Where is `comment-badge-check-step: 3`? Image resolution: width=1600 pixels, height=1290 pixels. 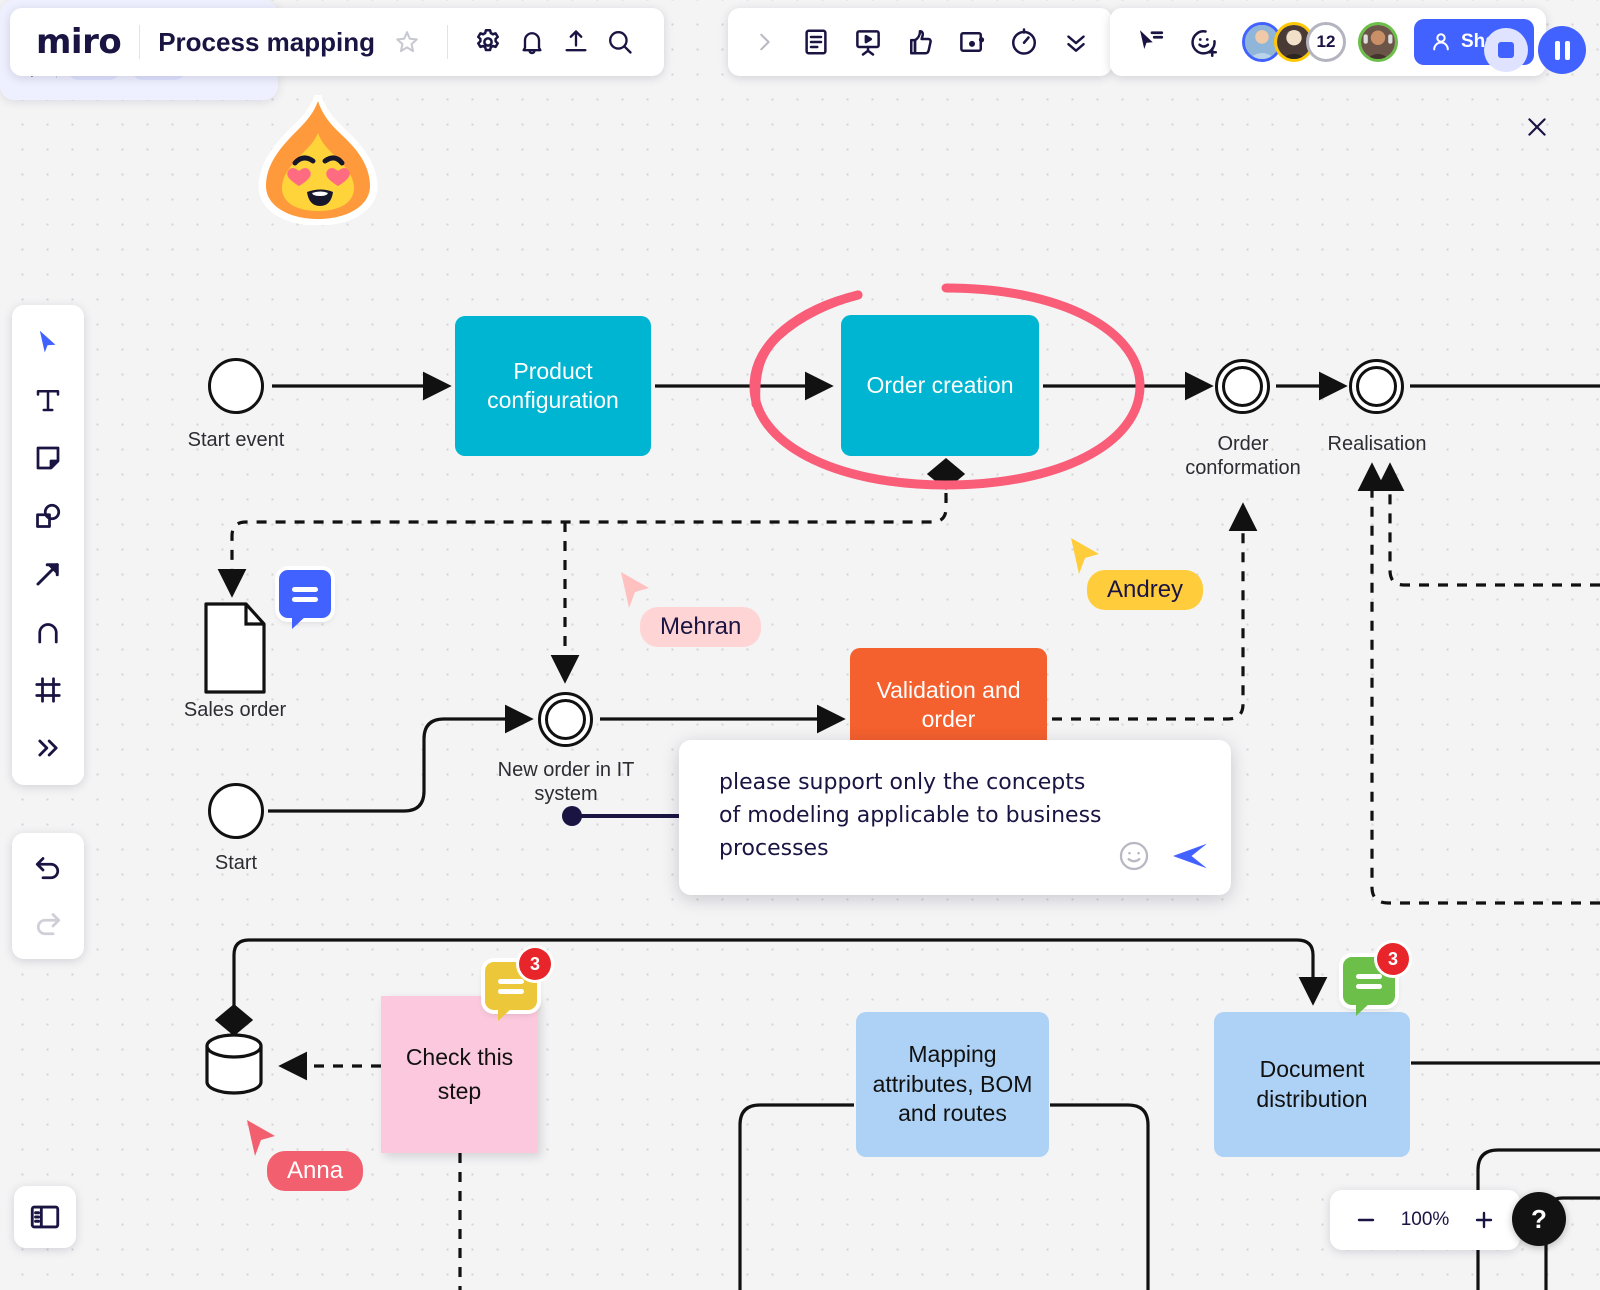
comment-badge-check-step: 3 is located at coordinates (518, 984).